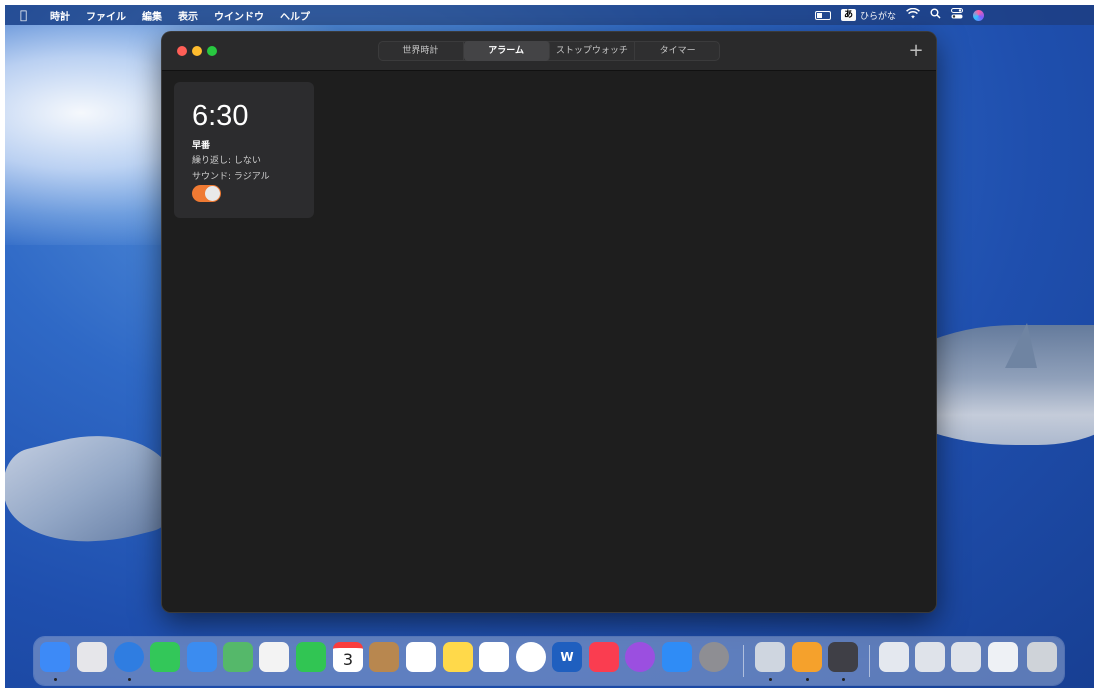 This screenshot has height=693, width=1099. What do you see at coordinates (220, 116) in the screenshot?
I see `alarm-time: 6:30` at bounding box center [220, 116].